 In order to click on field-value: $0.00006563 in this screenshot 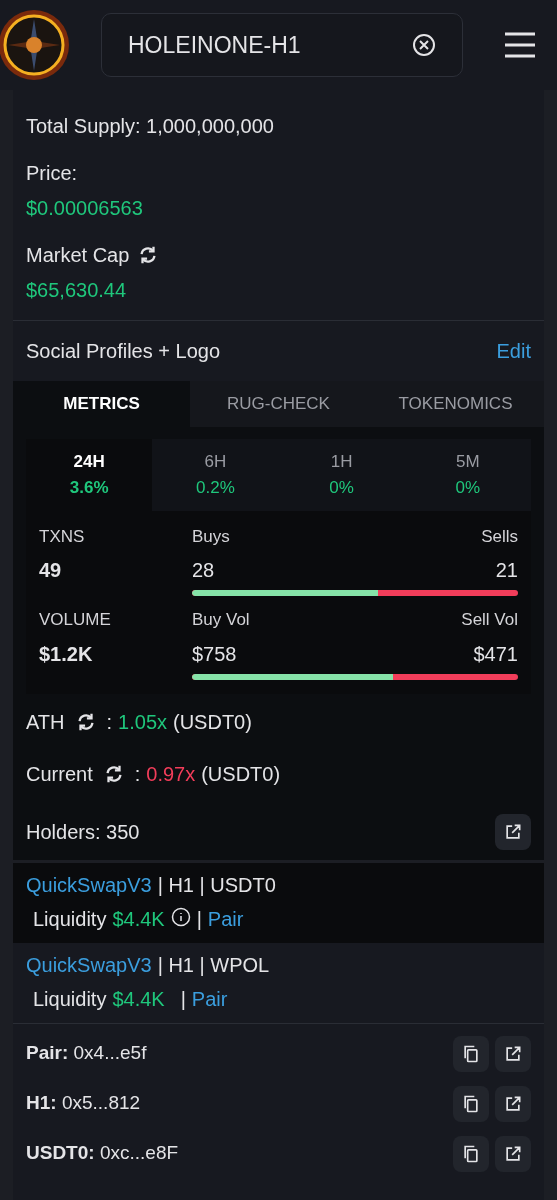, I will do `click(85, 208)`.